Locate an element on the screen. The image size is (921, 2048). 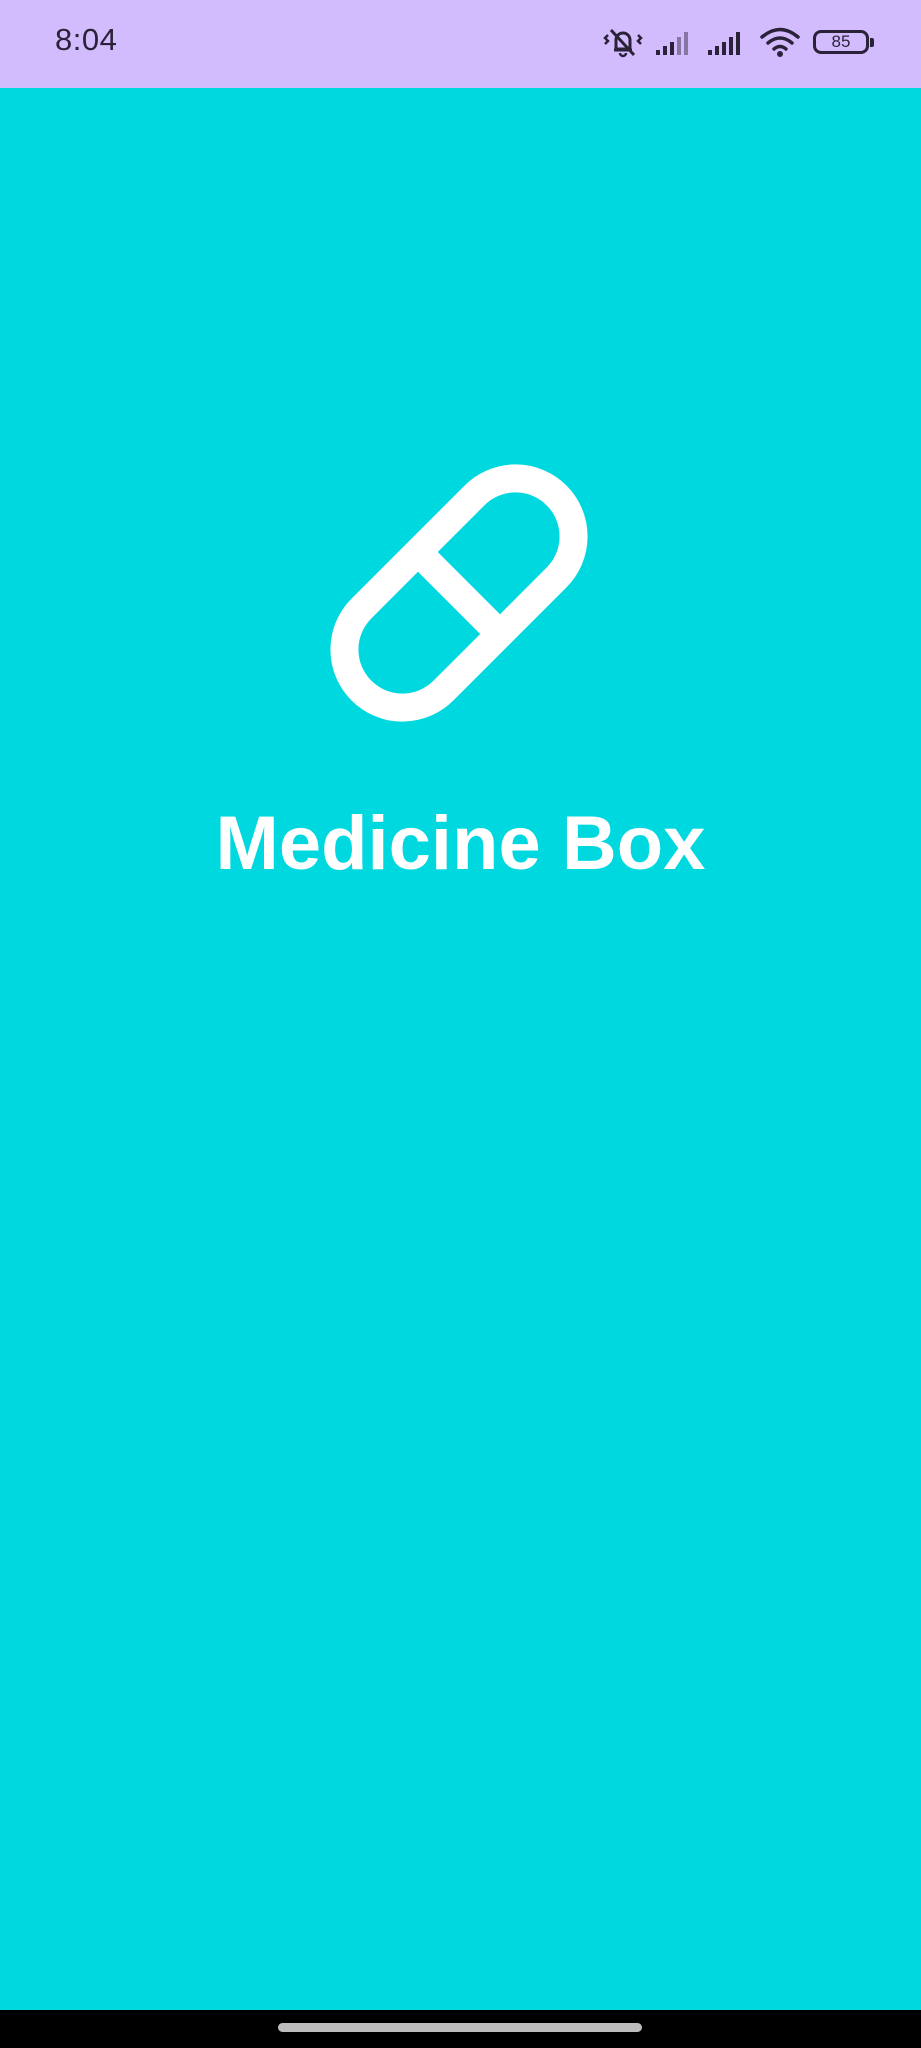
pill-capsule-icon is located at coordinates (459, 593).